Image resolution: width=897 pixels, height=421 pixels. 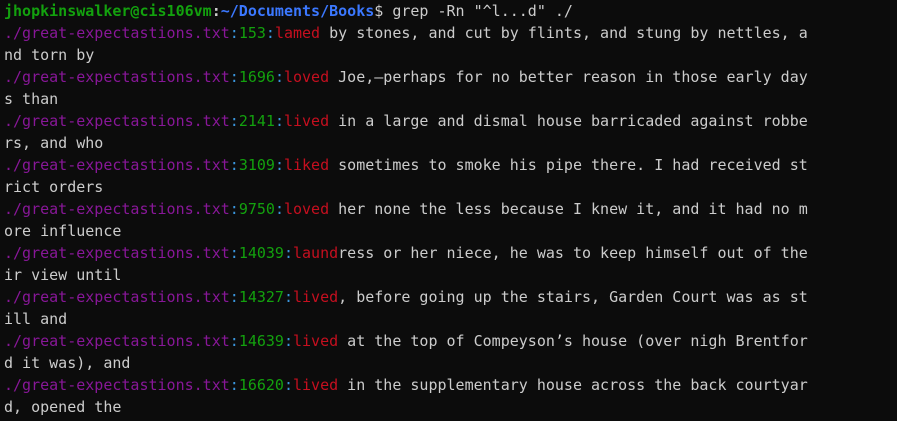 What do you see at coordinates (379, 11) in the screenshot?
I see `prompt-dollar: $` at bounding box center [379, 11].